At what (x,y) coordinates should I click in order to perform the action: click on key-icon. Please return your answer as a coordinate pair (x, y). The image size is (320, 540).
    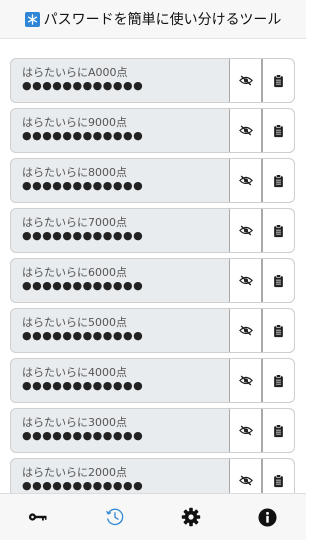
    Looking at the image, I should click on (38, 517).